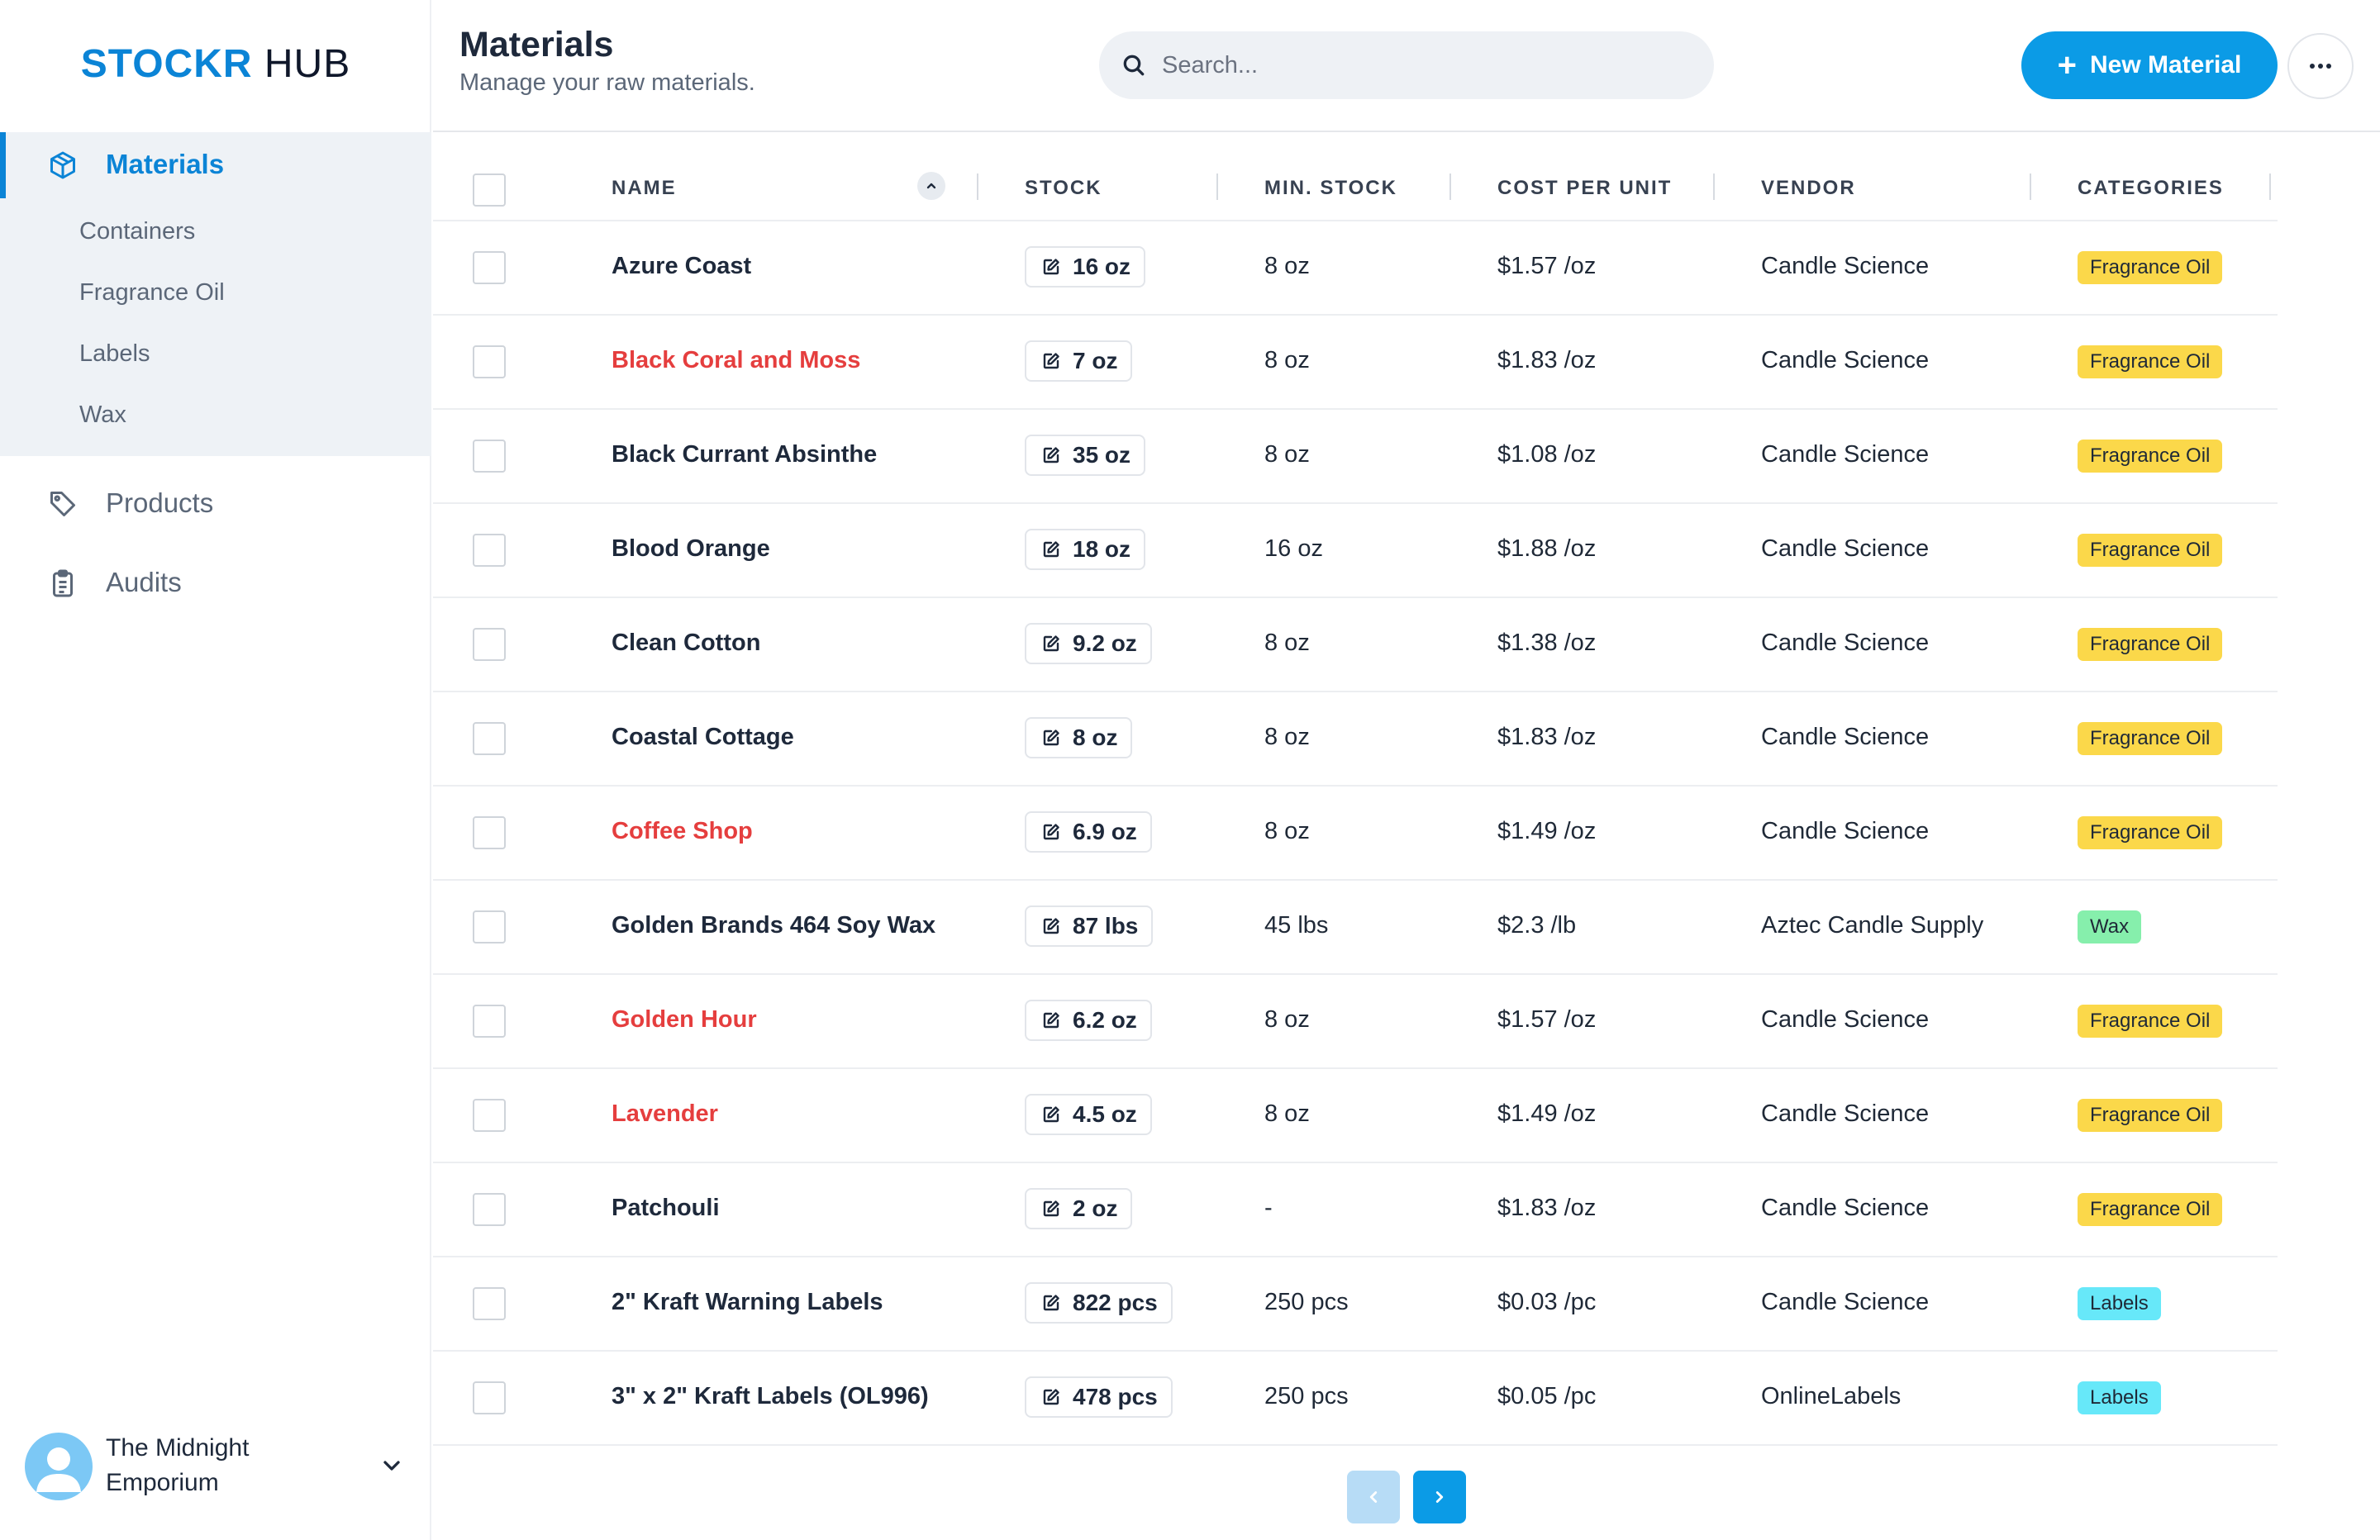  I want to click on new-material-button: + New Material, so click(2149, 65).